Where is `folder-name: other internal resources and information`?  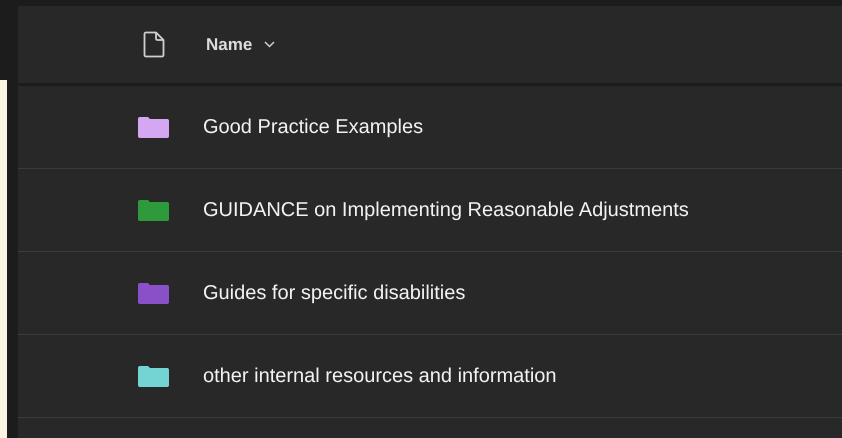
folder-name: other internal resources and information is located at coordinates (380, 376).